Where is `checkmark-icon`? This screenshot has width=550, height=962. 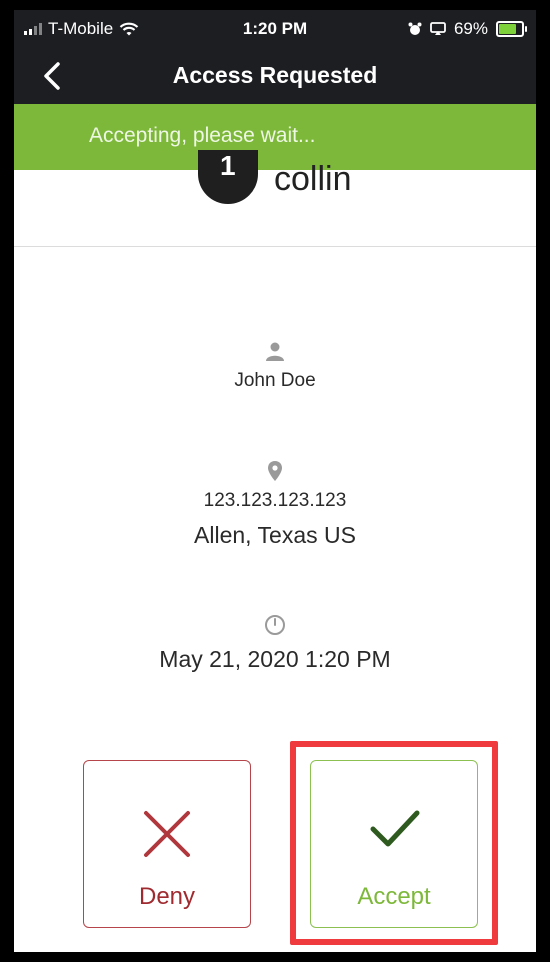
checkmark-icon is located at coordinates (395, 828).